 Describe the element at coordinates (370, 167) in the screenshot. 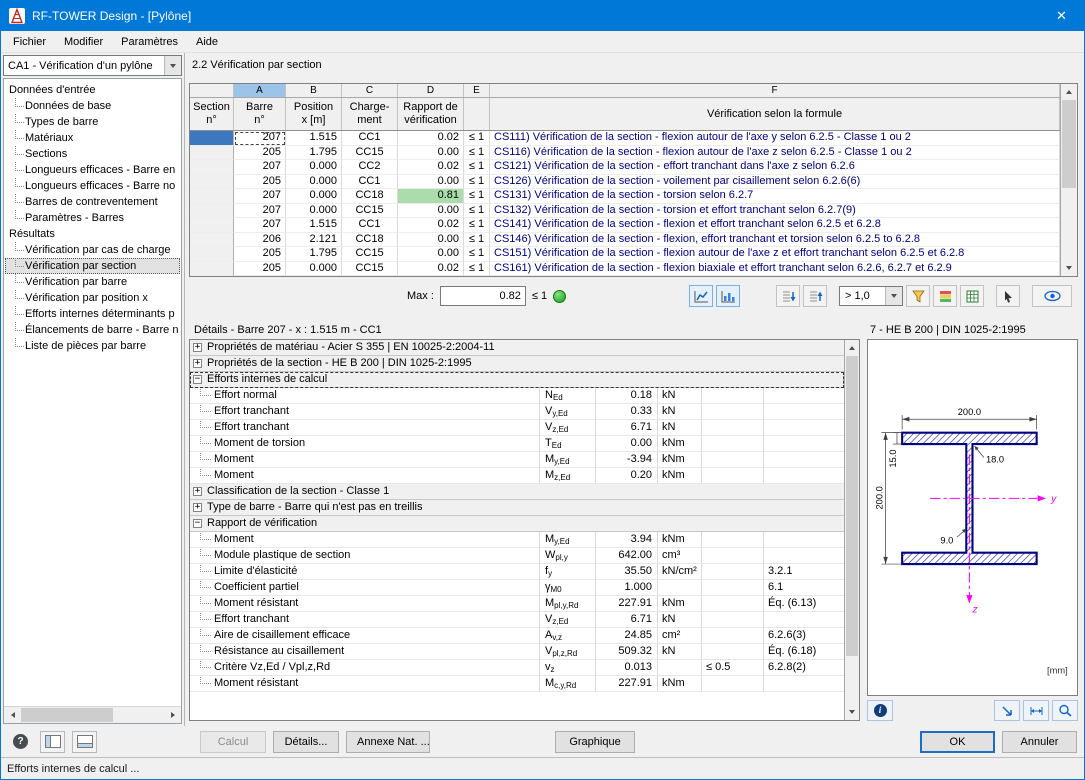

I see `loadcase-cell: CC2` at that location.